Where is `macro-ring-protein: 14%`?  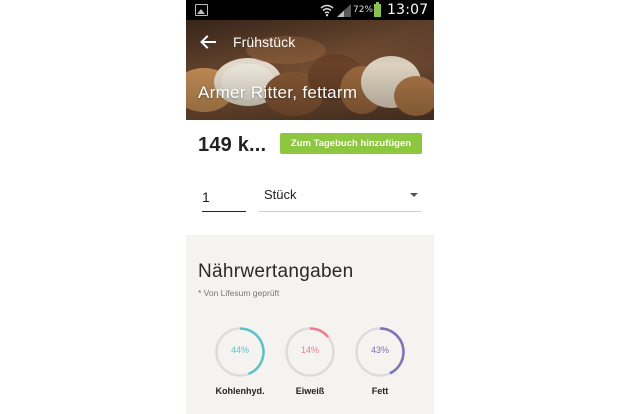 macro-ring-protein: 14% is located at coordinates (310, 352).